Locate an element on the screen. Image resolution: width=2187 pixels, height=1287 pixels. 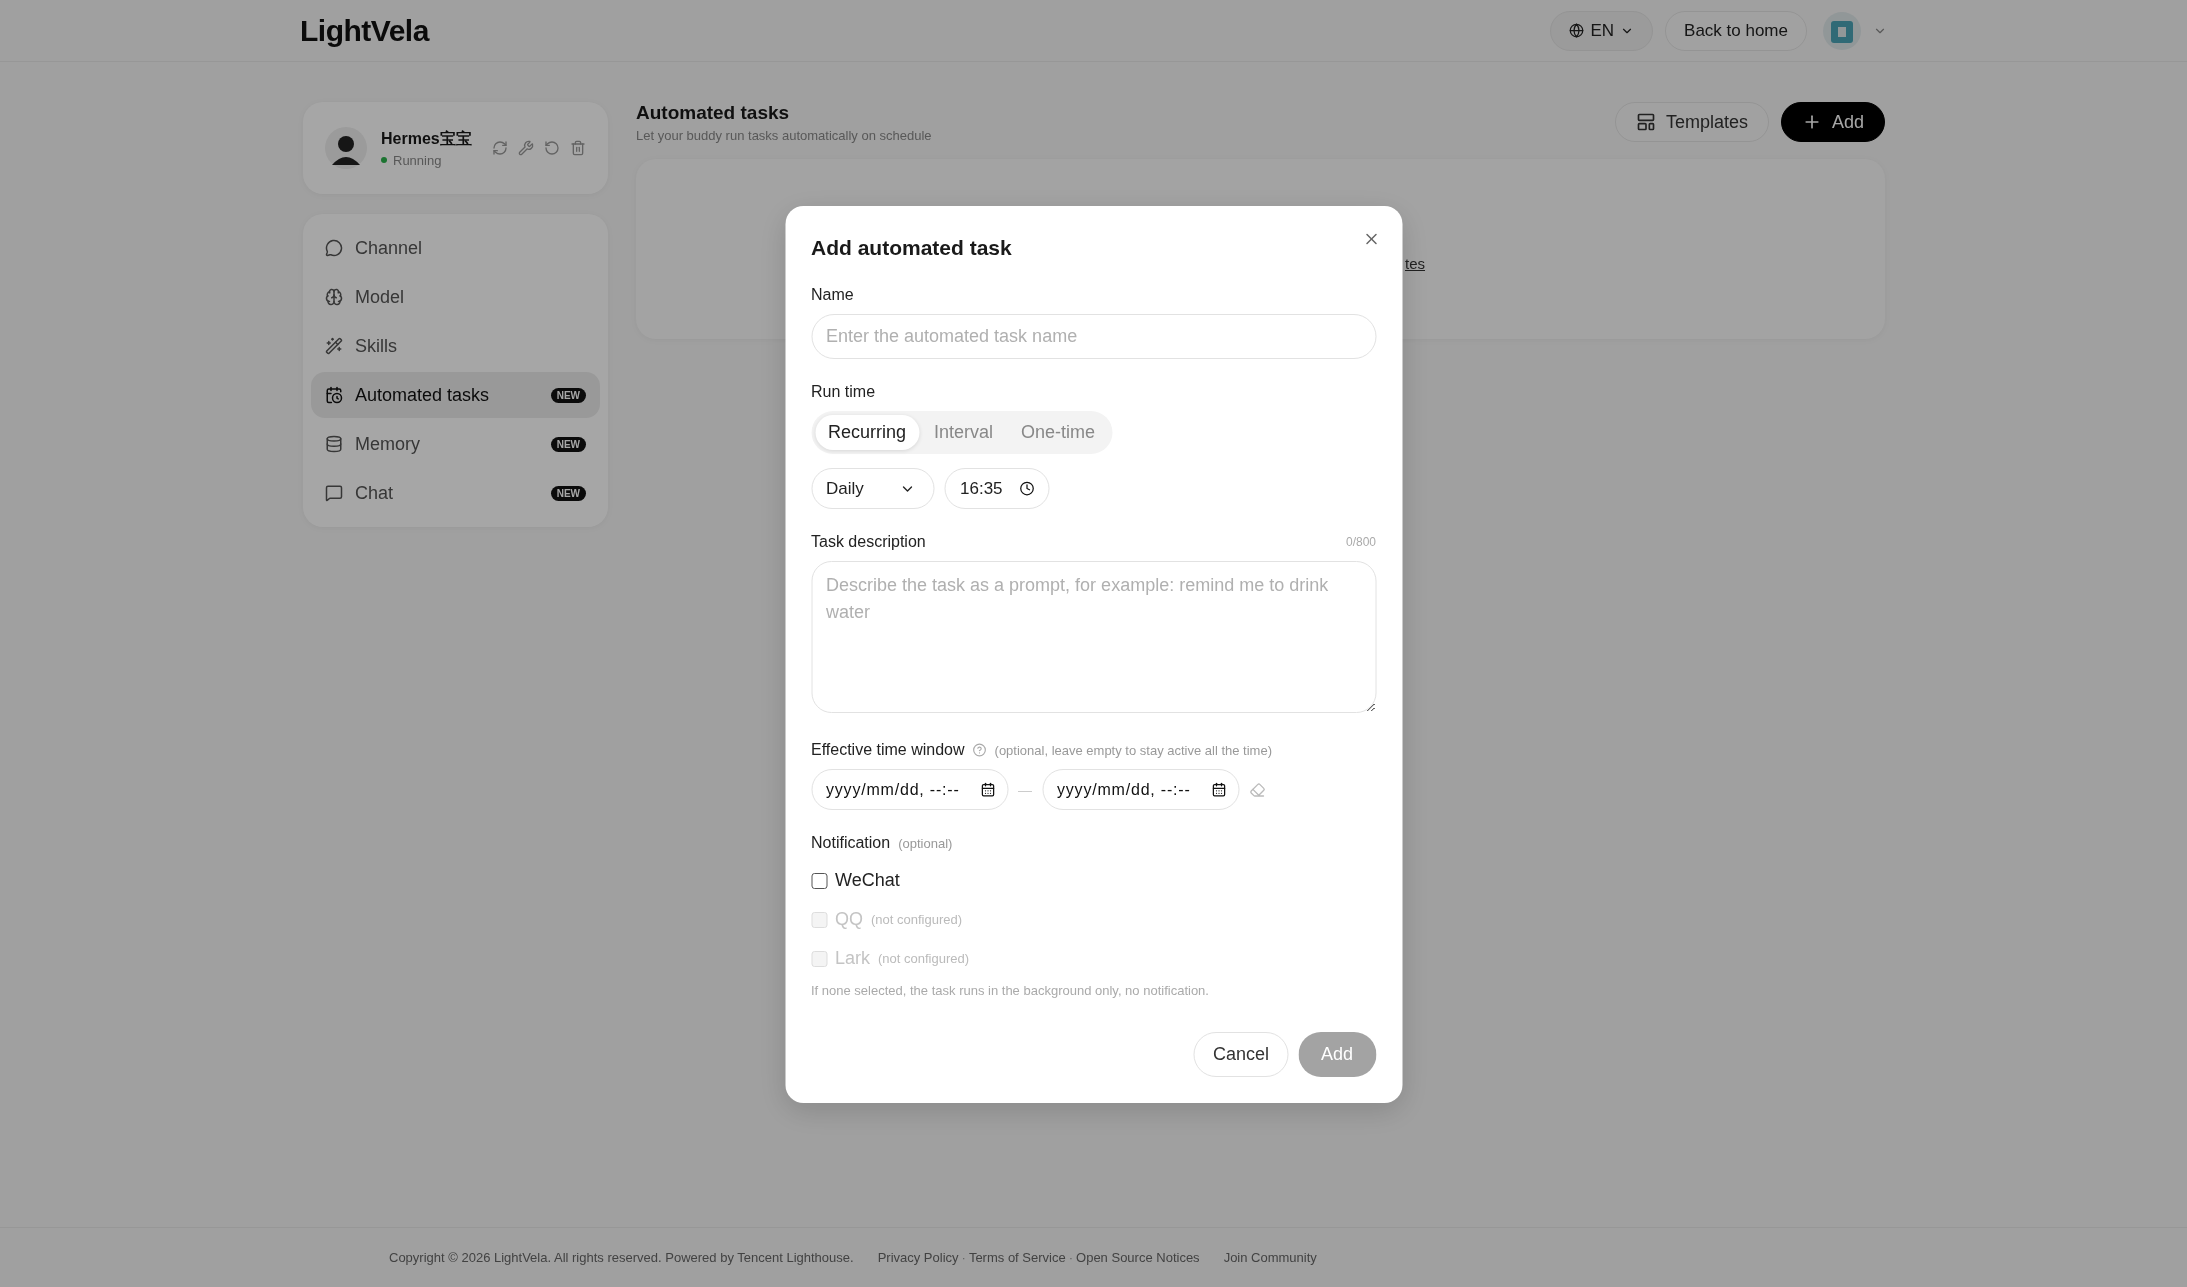
footer-link: Privacy Policy is located at coordinates (918, 1257).